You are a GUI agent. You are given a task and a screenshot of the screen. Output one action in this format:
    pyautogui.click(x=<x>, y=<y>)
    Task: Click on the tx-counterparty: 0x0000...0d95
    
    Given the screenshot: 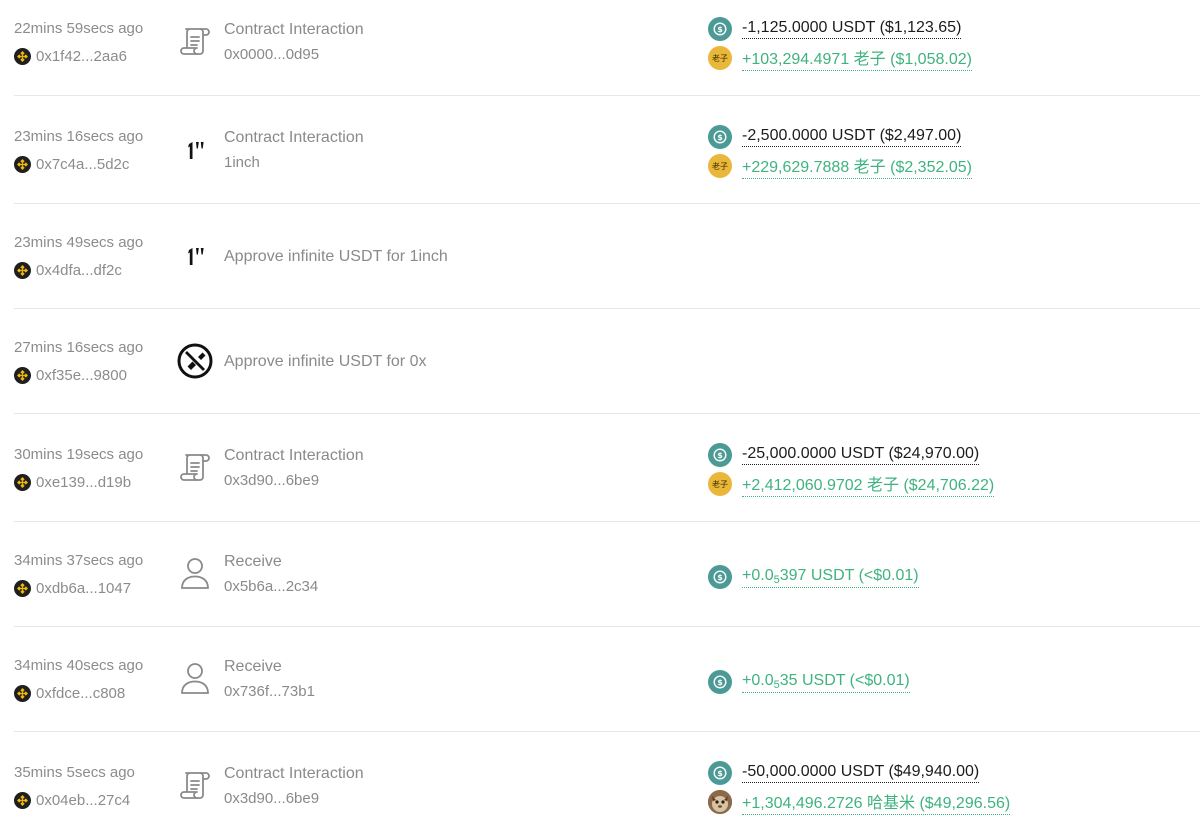 What is the action you would take?
    pyautogui.click(x=271, y=54)
    